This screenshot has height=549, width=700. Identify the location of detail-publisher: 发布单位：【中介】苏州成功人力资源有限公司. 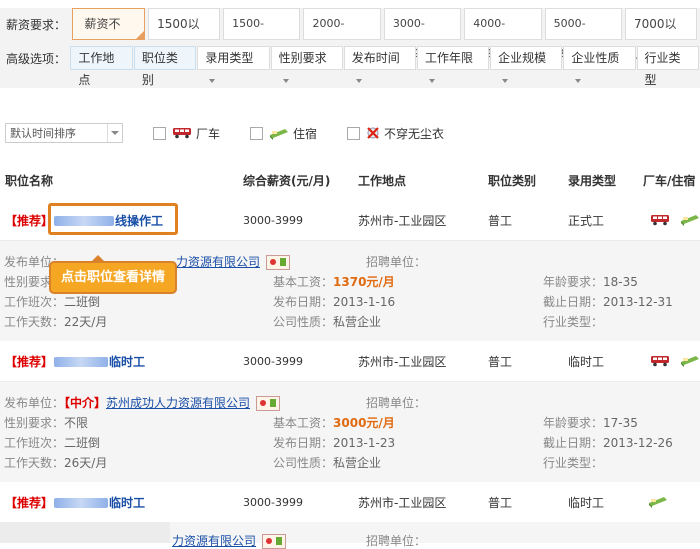
(142, 402).